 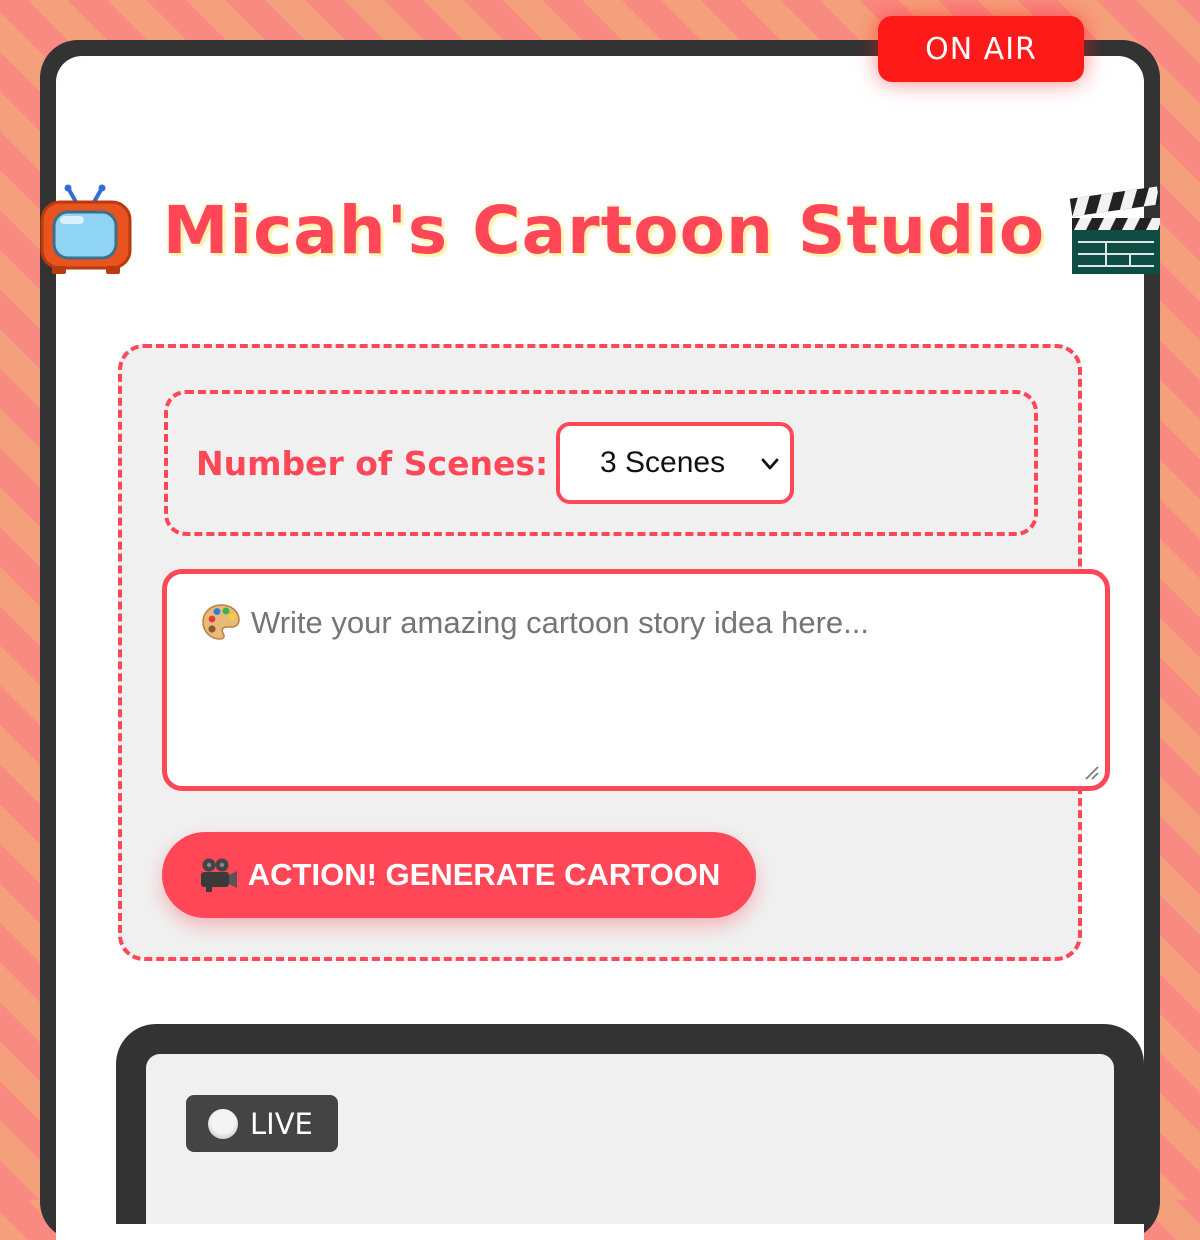 I want to click on movie-camera-icon, so click(x=218, y=875).